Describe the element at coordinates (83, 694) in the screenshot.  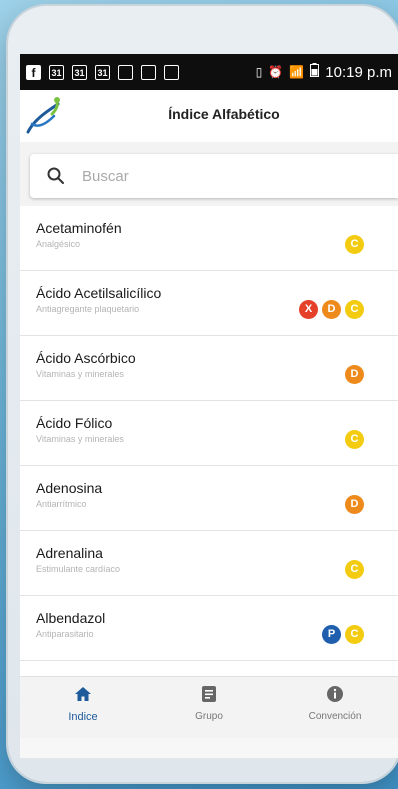
I see `home-icon` at that location.